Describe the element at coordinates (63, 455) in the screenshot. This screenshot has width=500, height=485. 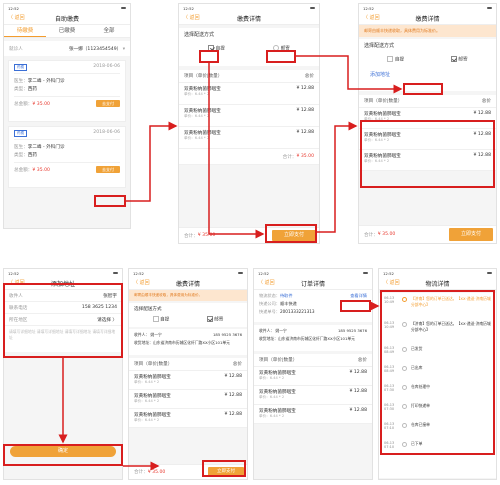
I see `highlight-confirm` at that location.